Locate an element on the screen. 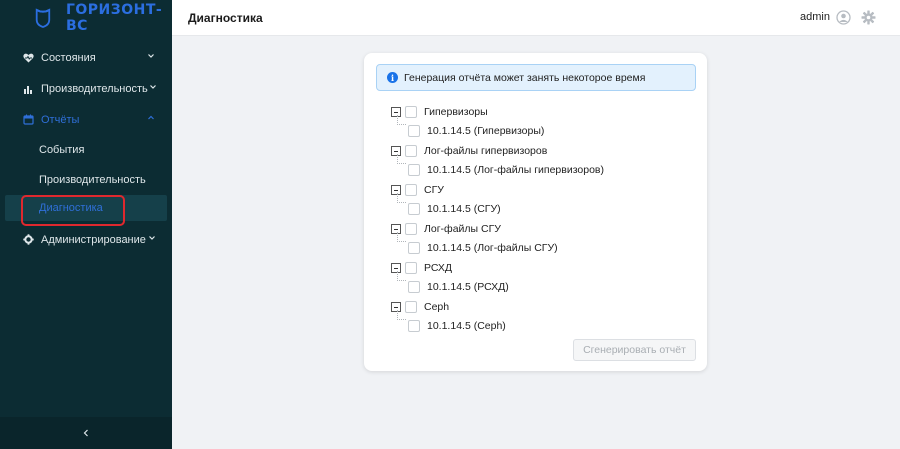 The width and height of the screenshot is (900, 449). tree-leaf: 10.1.14.5 (Гипервизоры) is located at coordinates (476, 131).